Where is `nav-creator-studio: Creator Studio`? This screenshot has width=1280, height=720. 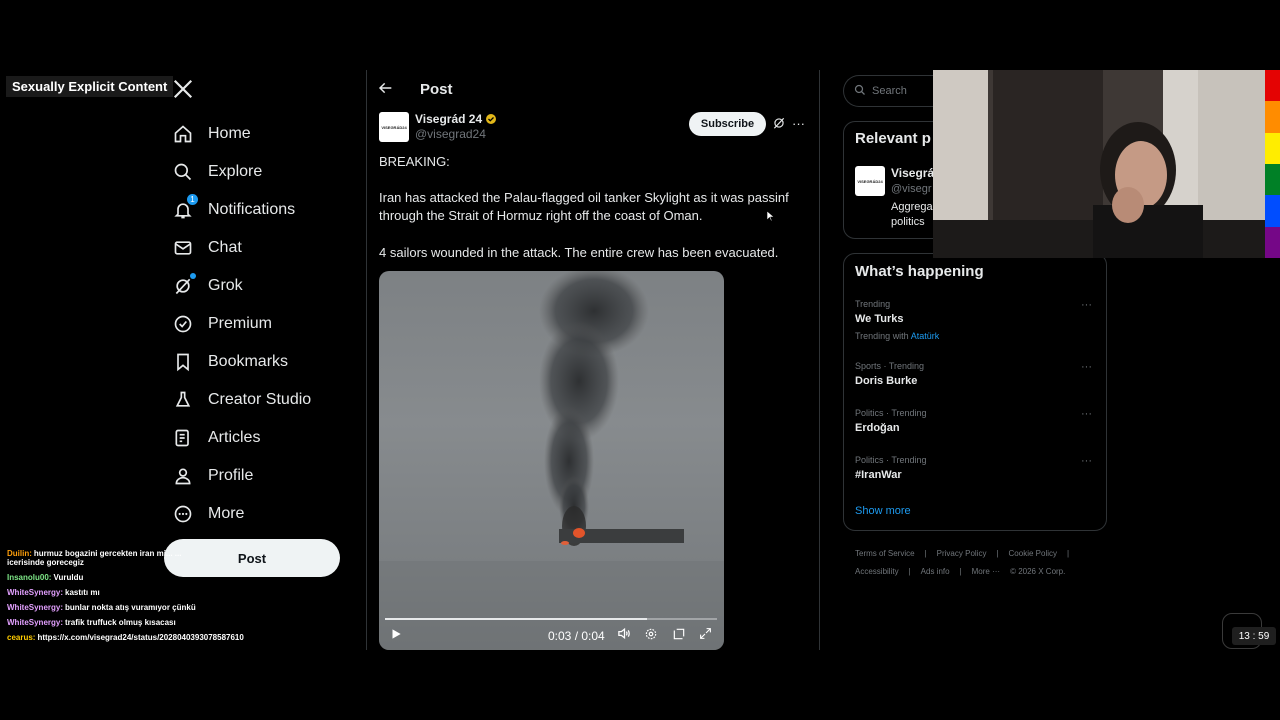 nav-creator-studio: Creator Studio is located at coordinates (241, 400).